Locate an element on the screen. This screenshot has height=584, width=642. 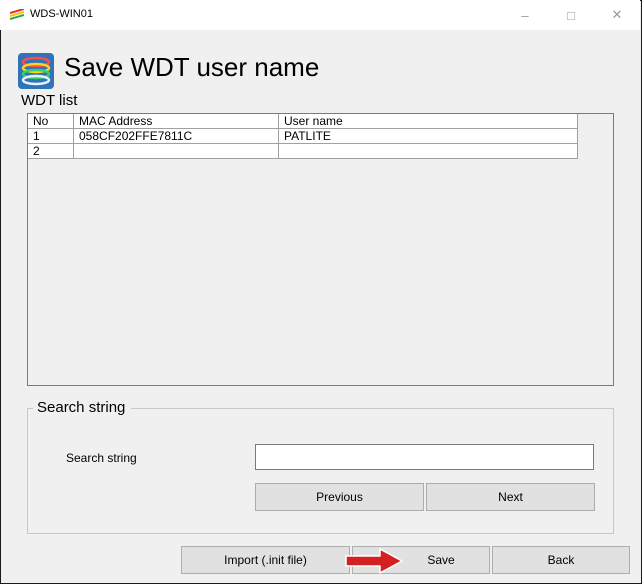
next-button: Next is located at coordinates (510, 497).